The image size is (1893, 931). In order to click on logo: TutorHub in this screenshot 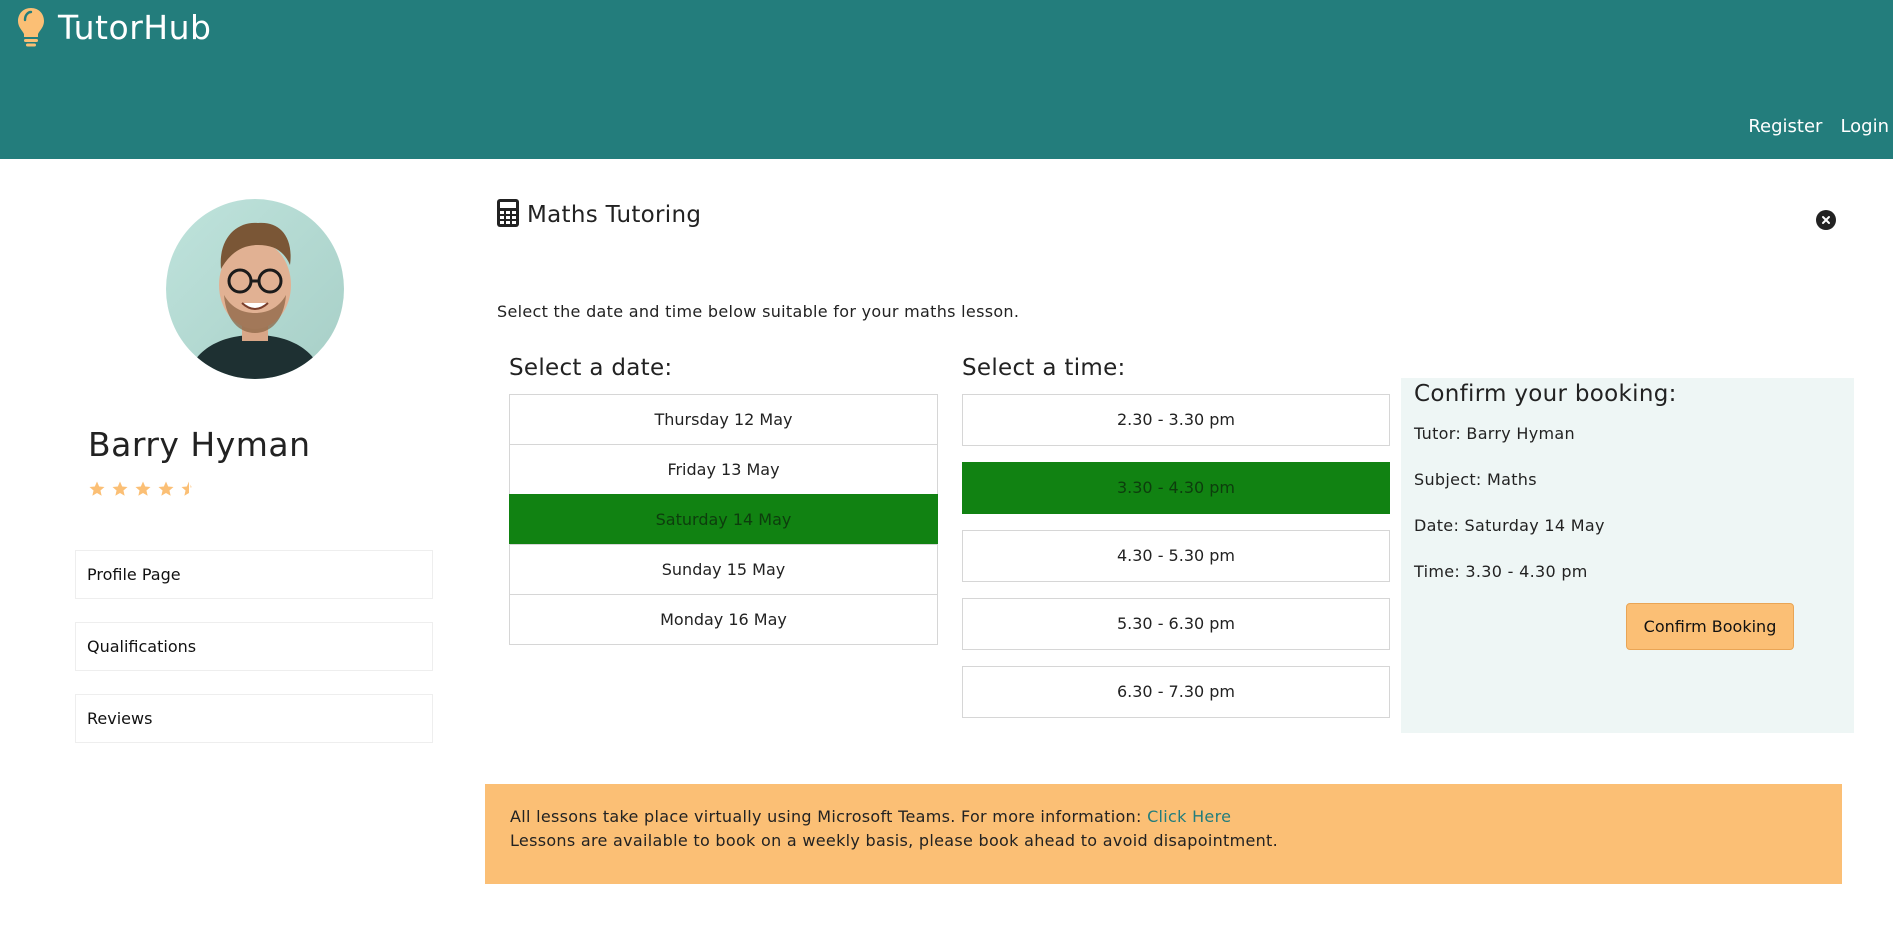, I will do `click(113, 27)`.